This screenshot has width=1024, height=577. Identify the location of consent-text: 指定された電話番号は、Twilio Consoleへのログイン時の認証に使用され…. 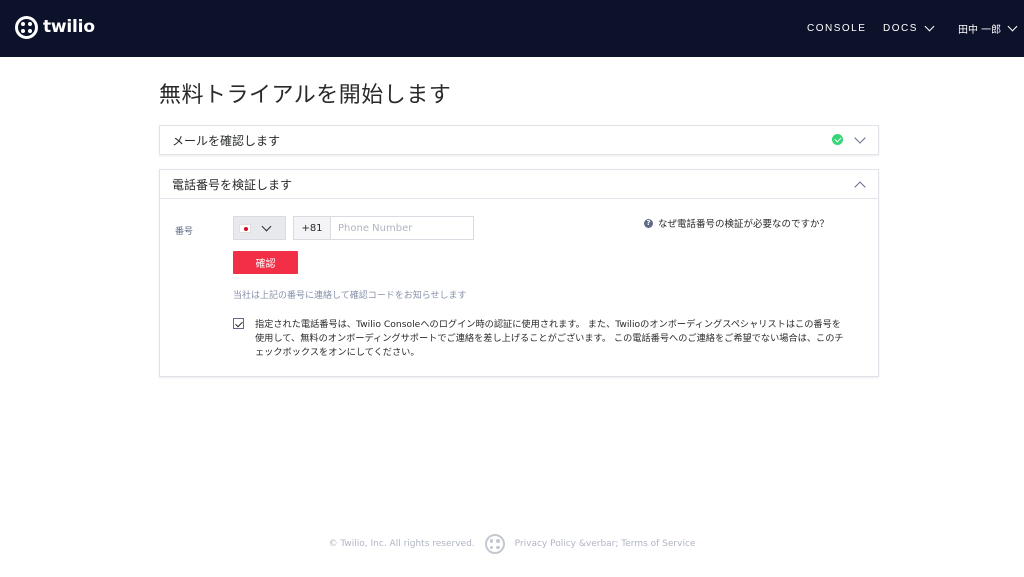
(549, 338).